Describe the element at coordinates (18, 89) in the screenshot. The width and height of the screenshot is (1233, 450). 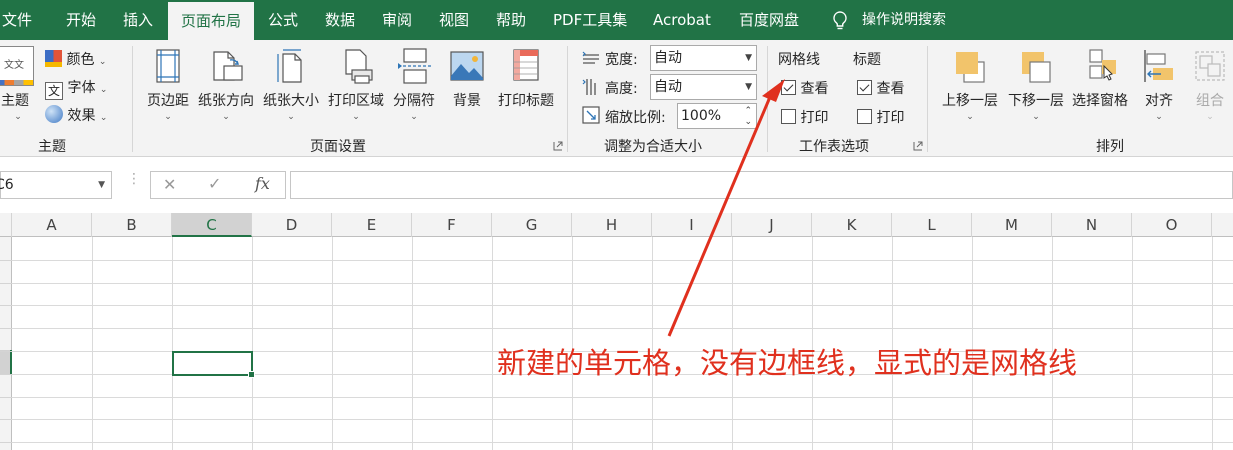
I see `themes-button: 文文 主题 ⌄` at that location.